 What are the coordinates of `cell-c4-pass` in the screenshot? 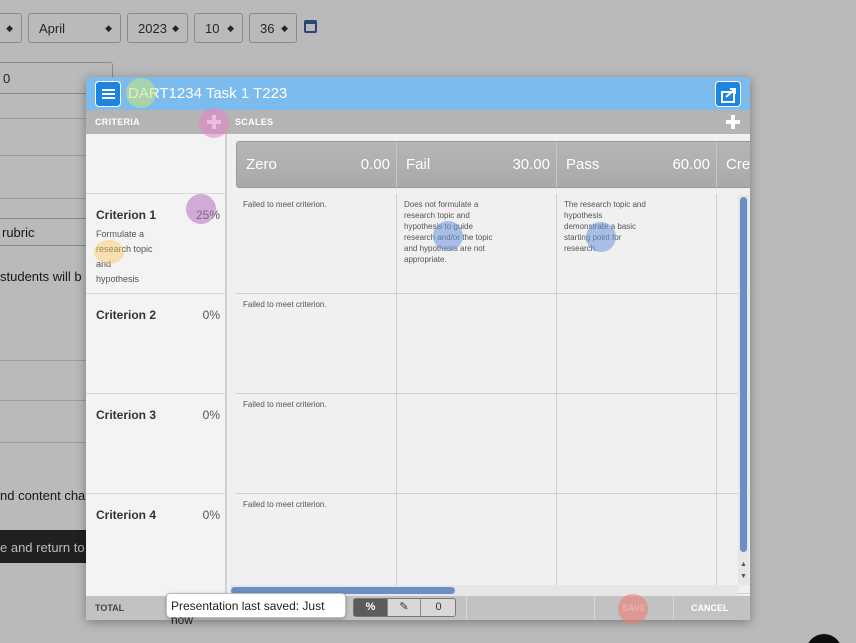 It's located at (637, 544).